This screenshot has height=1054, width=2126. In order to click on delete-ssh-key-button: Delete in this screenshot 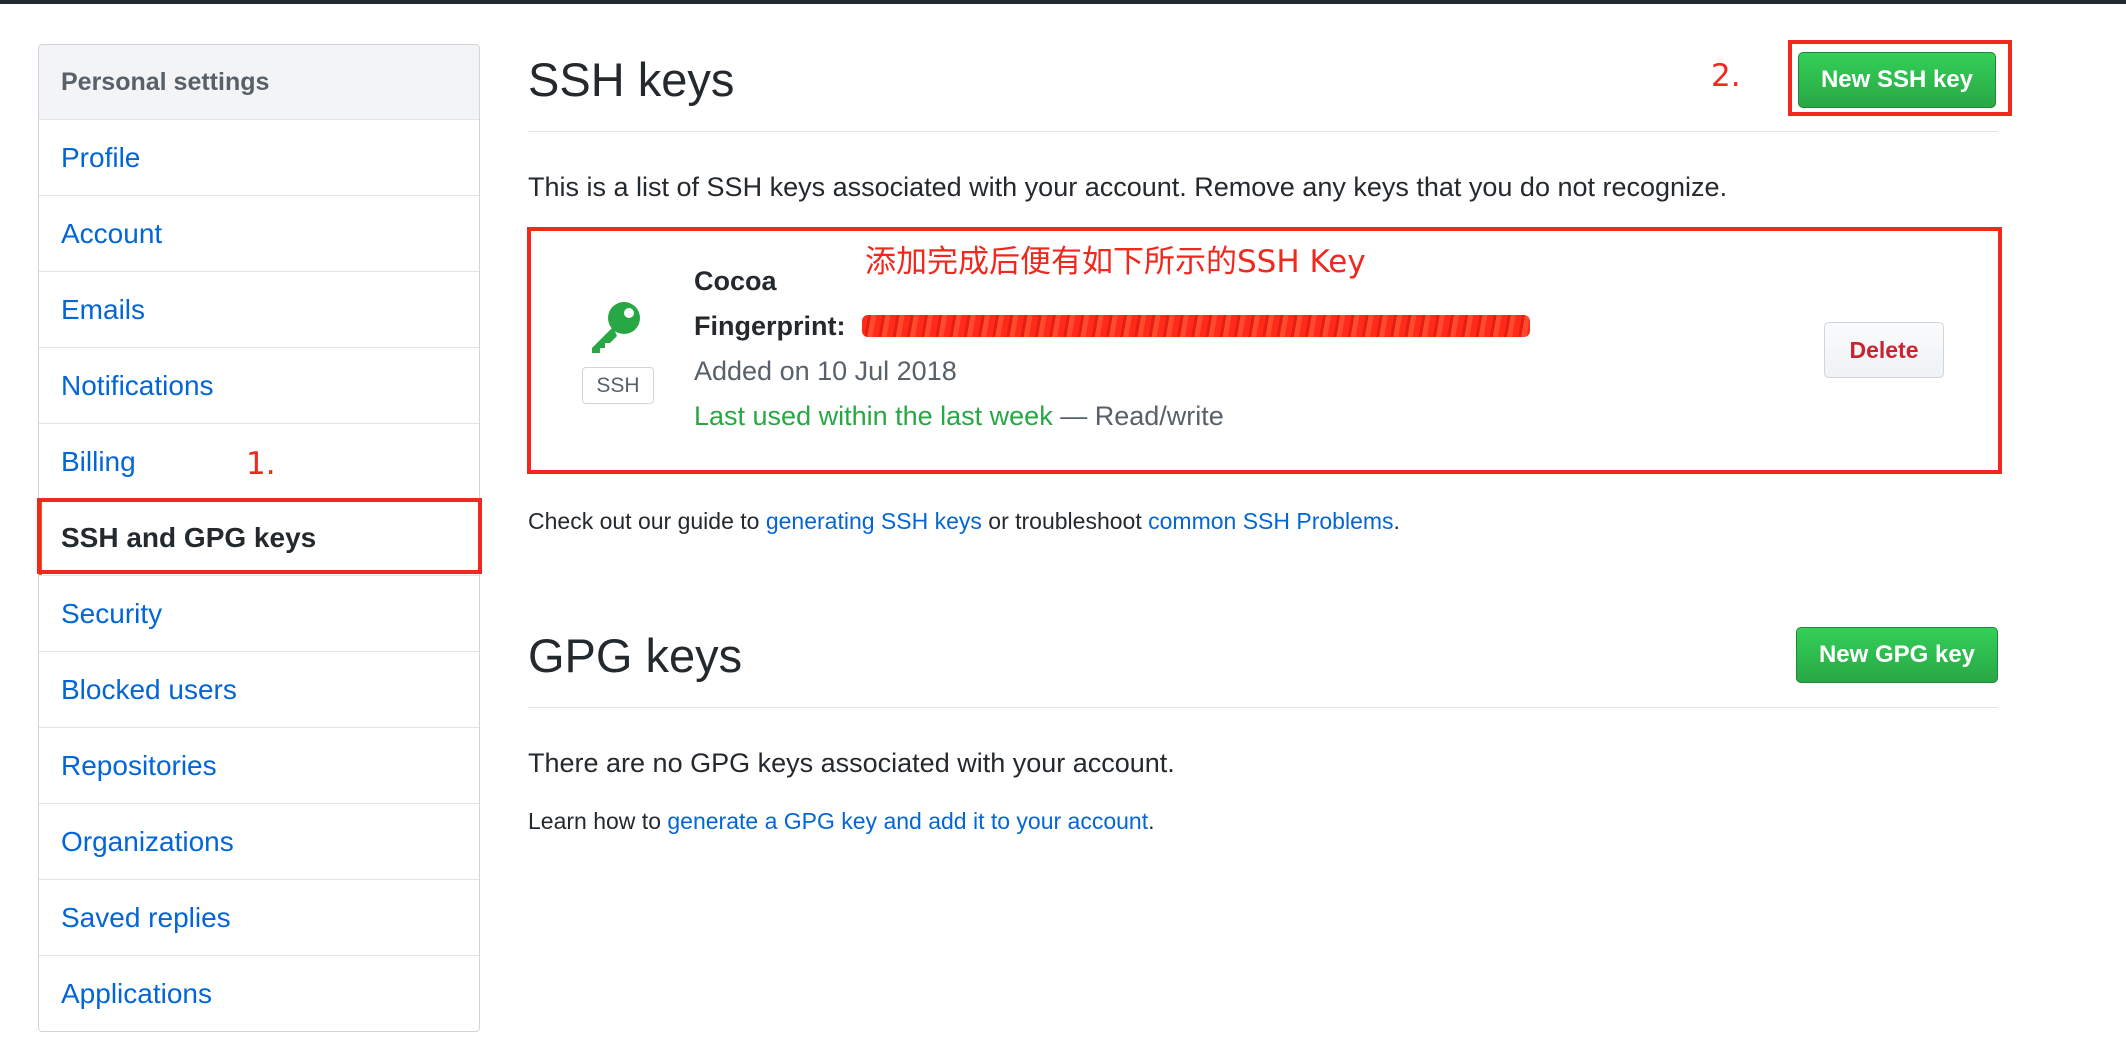, I will do `click(1884, 350)`.